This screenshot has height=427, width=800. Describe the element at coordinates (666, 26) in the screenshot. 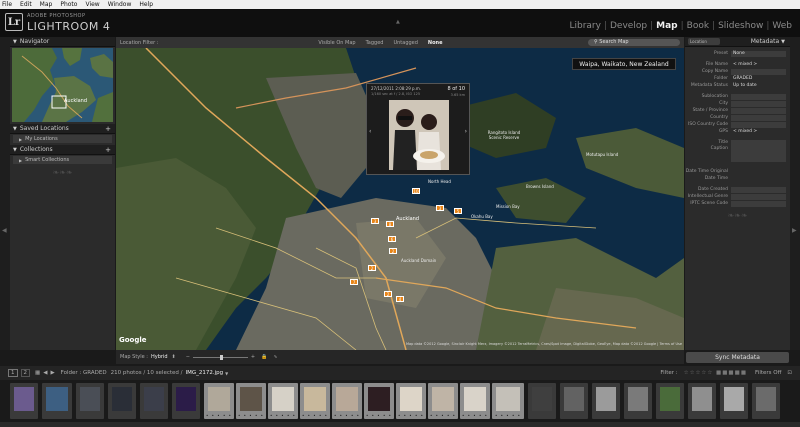

I see `module-map: Map` at that location.